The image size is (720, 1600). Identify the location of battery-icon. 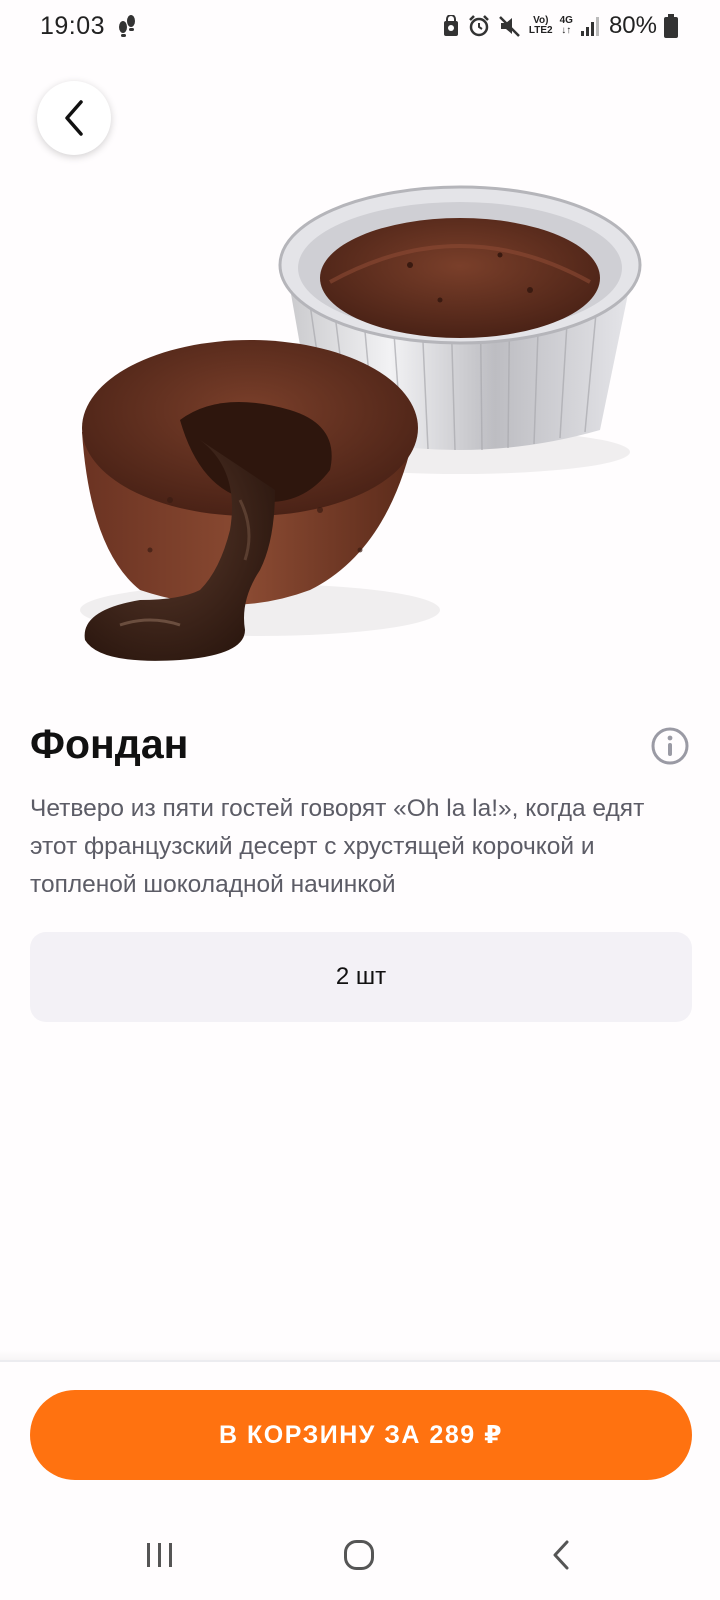
(671, 26).